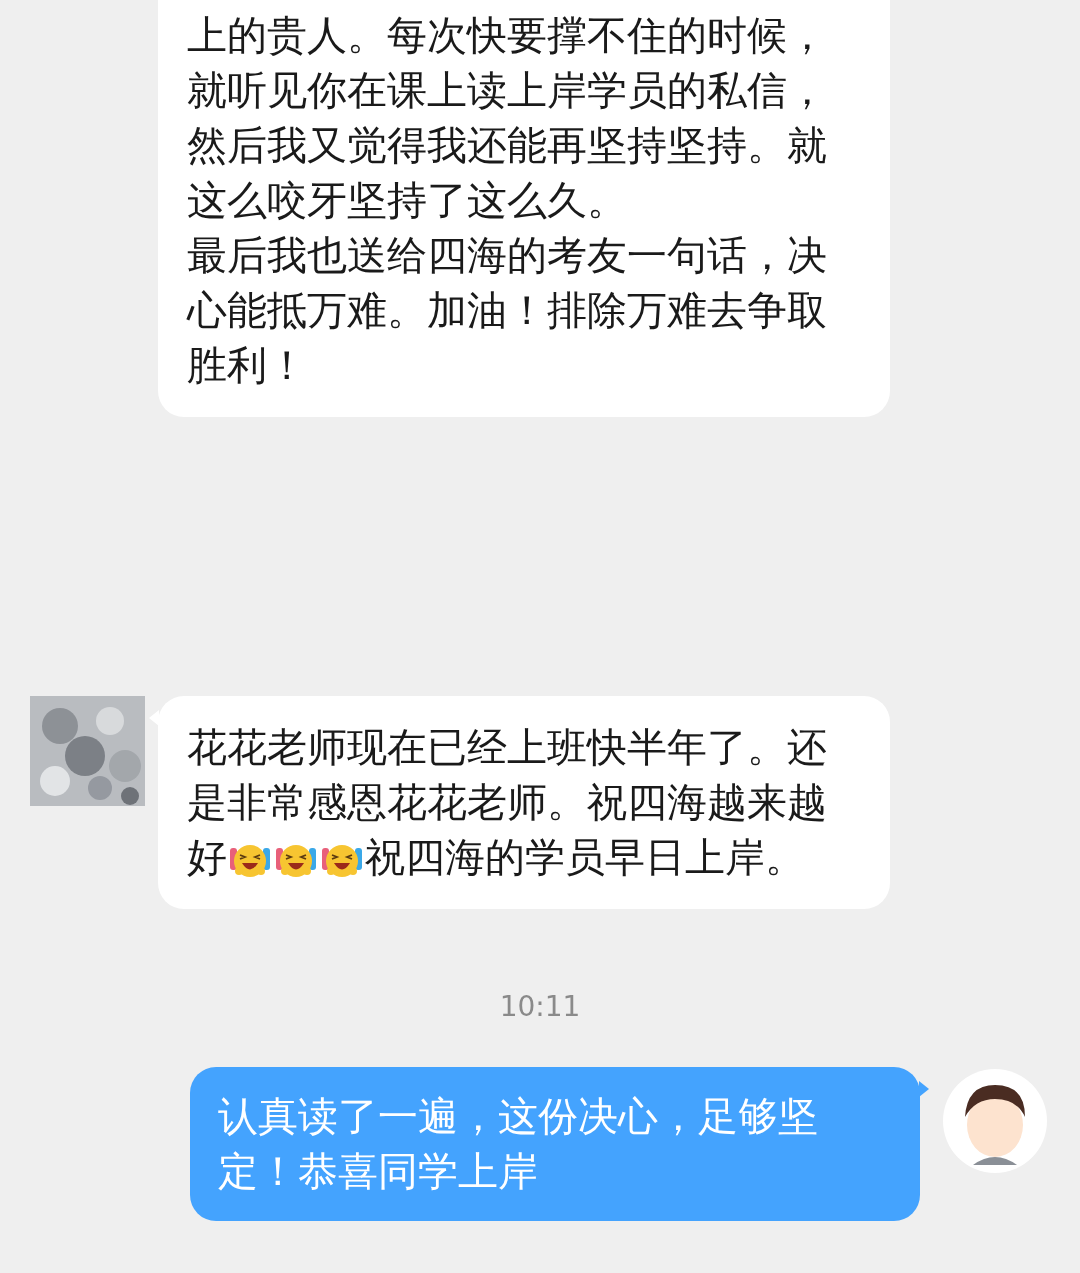  Describe the element at coordinates (507, 802) in the screenshot. I see `message-text: 花花老师现在已经上班快半年了。还 是非常感恩花花老师。祝四海越来越 好 祝四海的学员早日上岸。` at that location.